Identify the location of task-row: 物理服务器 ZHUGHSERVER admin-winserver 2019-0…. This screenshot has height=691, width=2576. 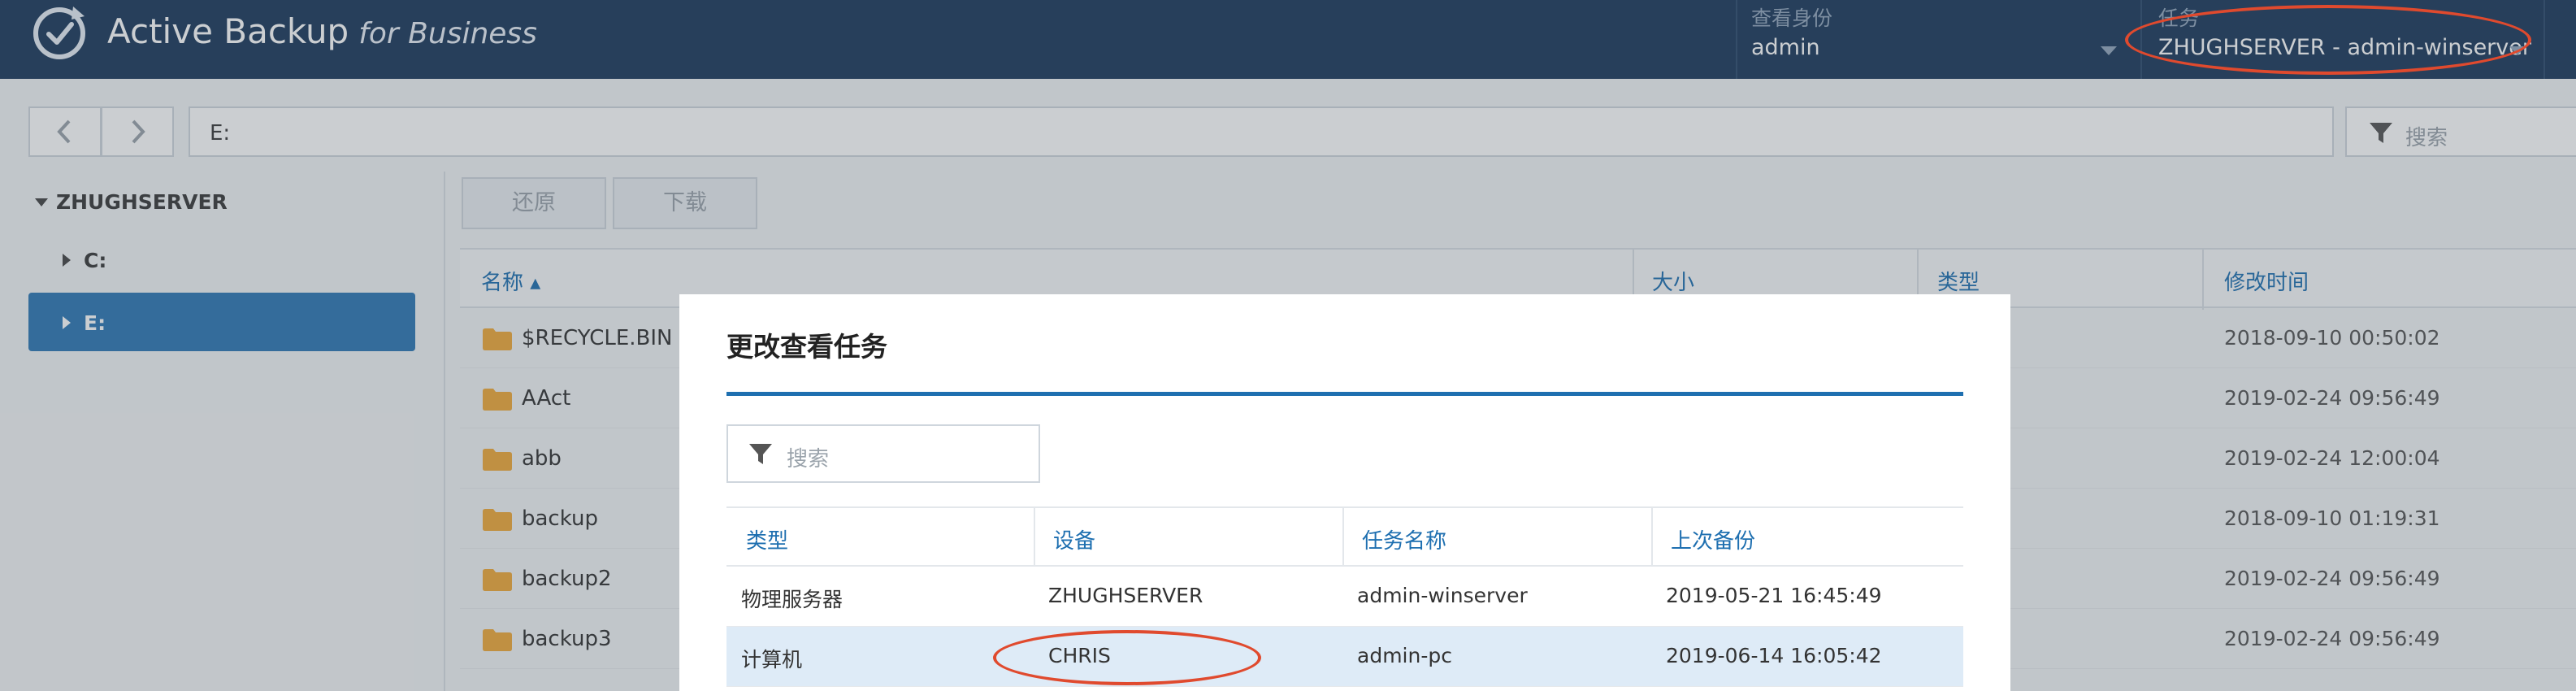
(1344, 597).